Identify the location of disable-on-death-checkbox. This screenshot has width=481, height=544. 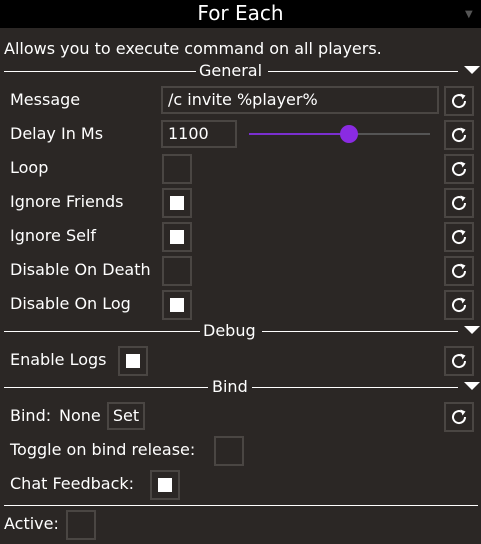
(177, 271).